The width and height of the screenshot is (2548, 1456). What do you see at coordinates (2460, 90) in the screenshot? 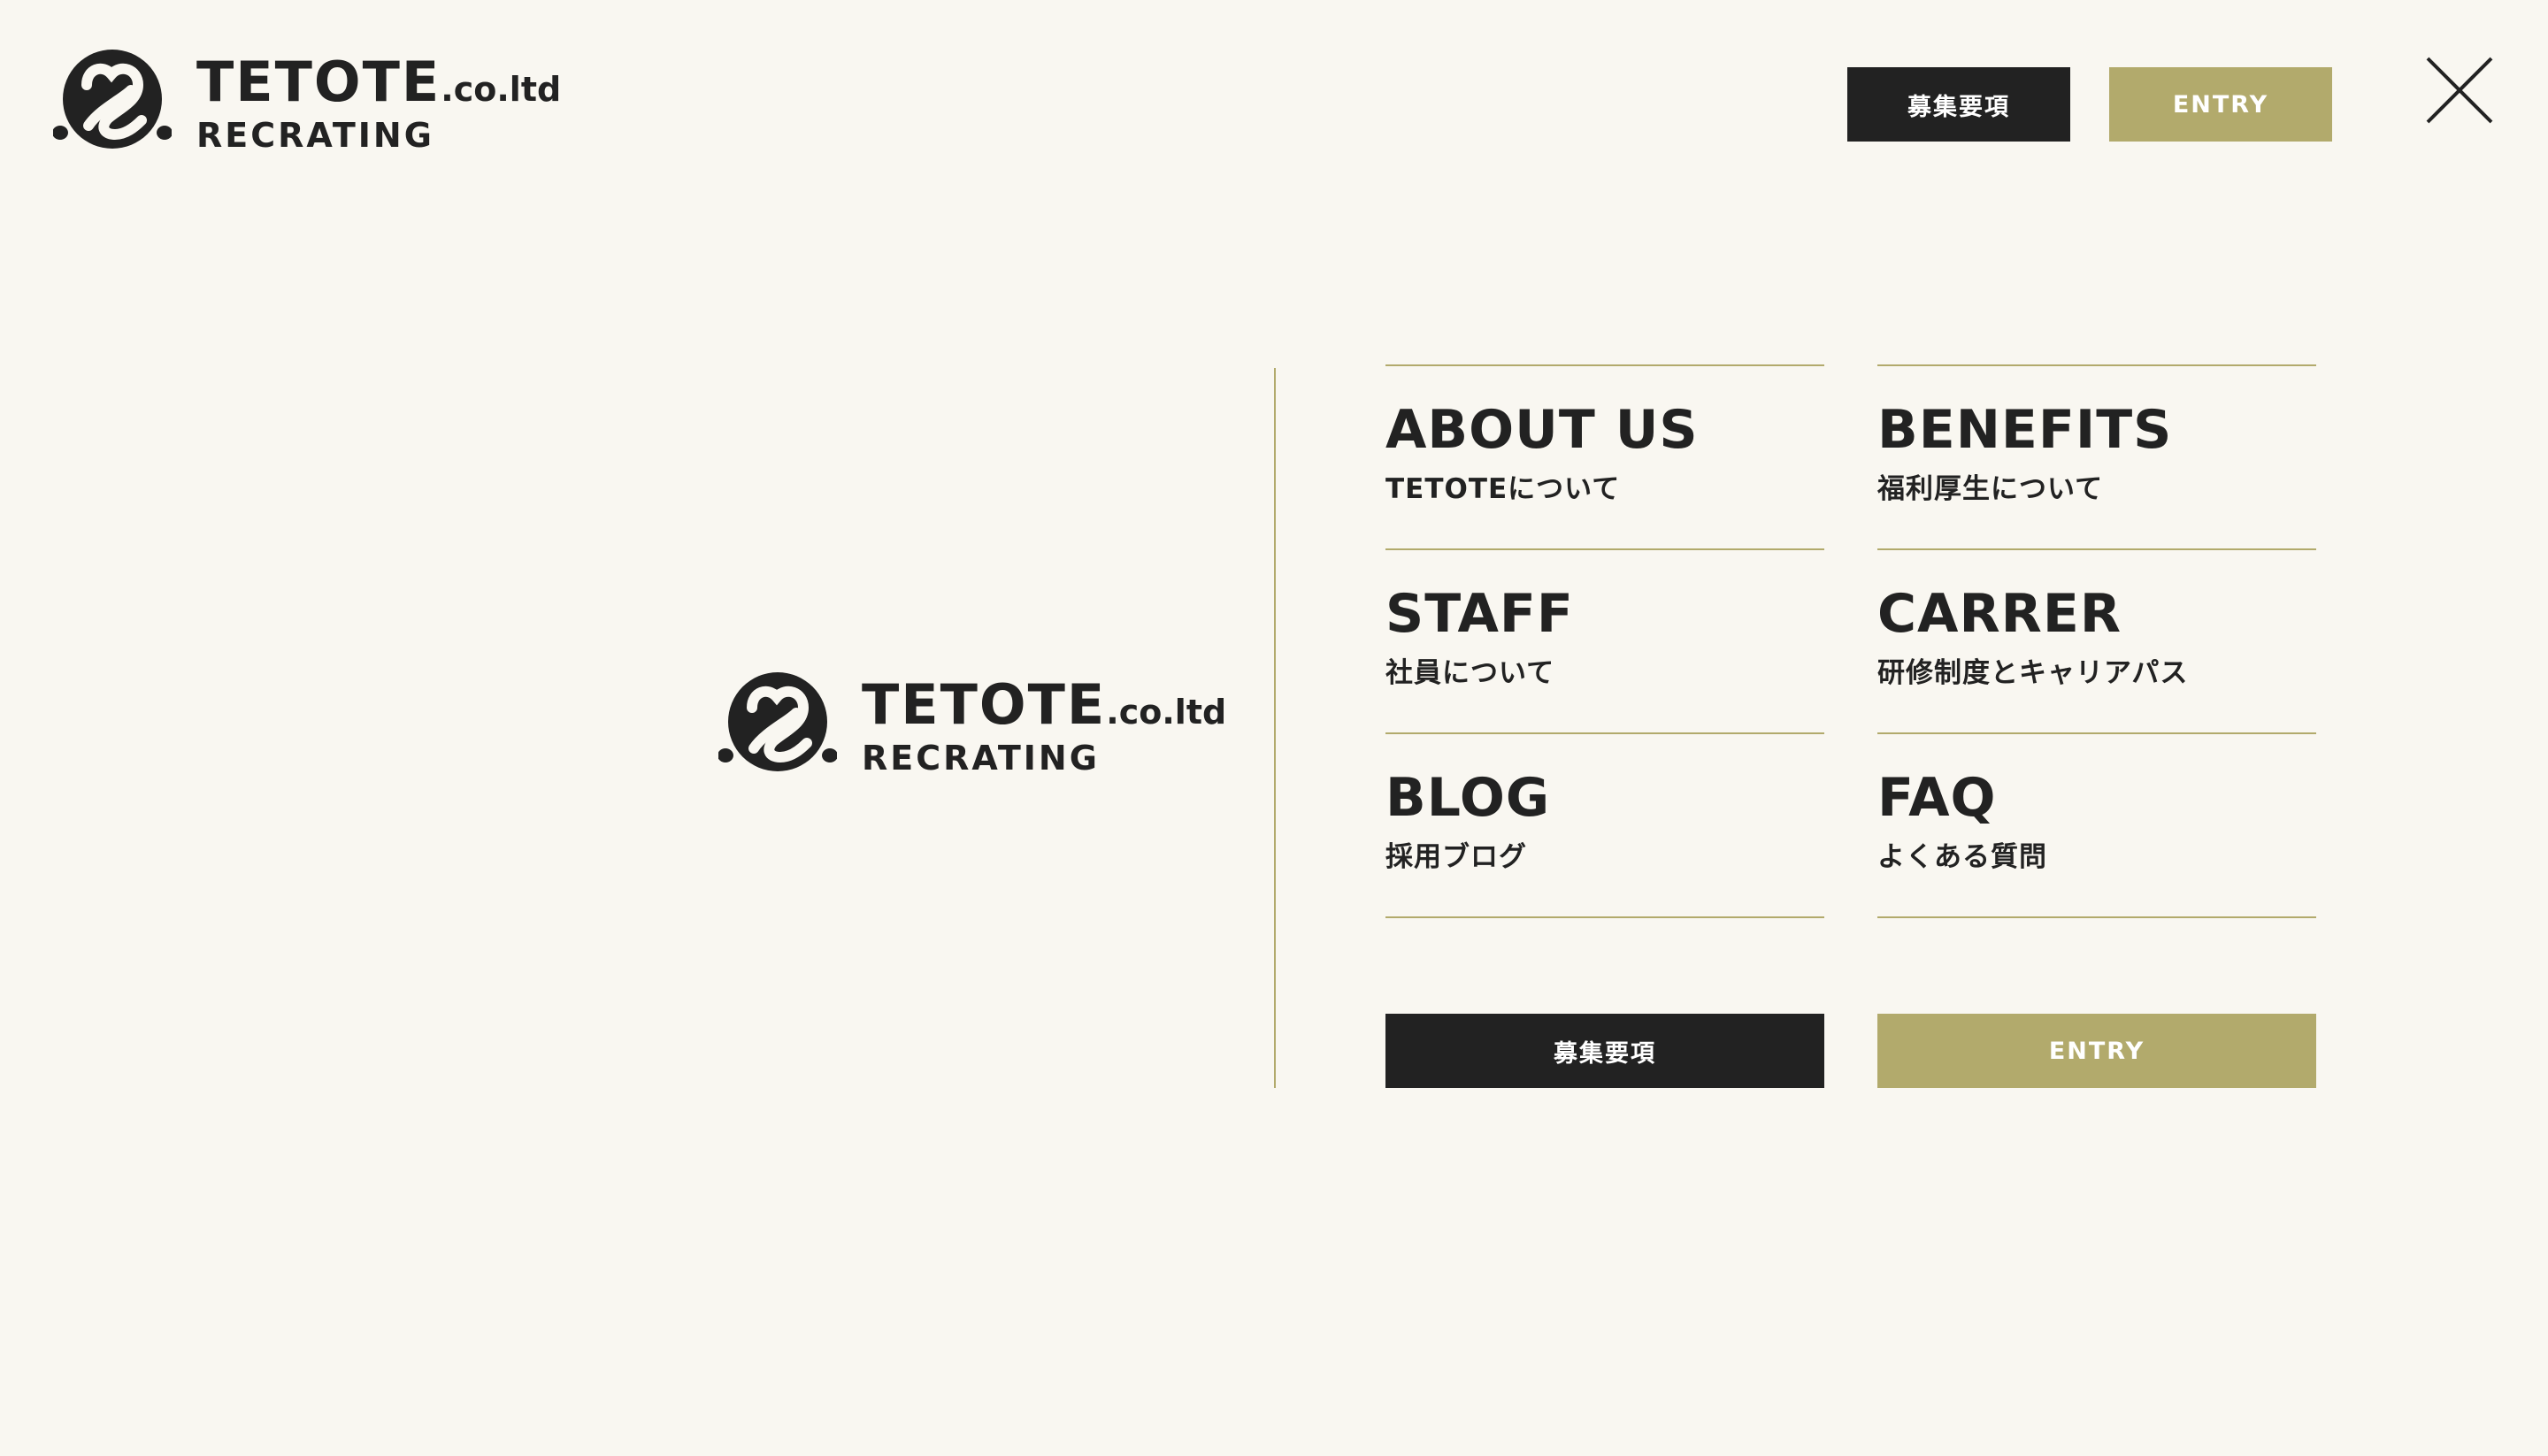
I see `close-icon` at bounding box center [2460, 90].